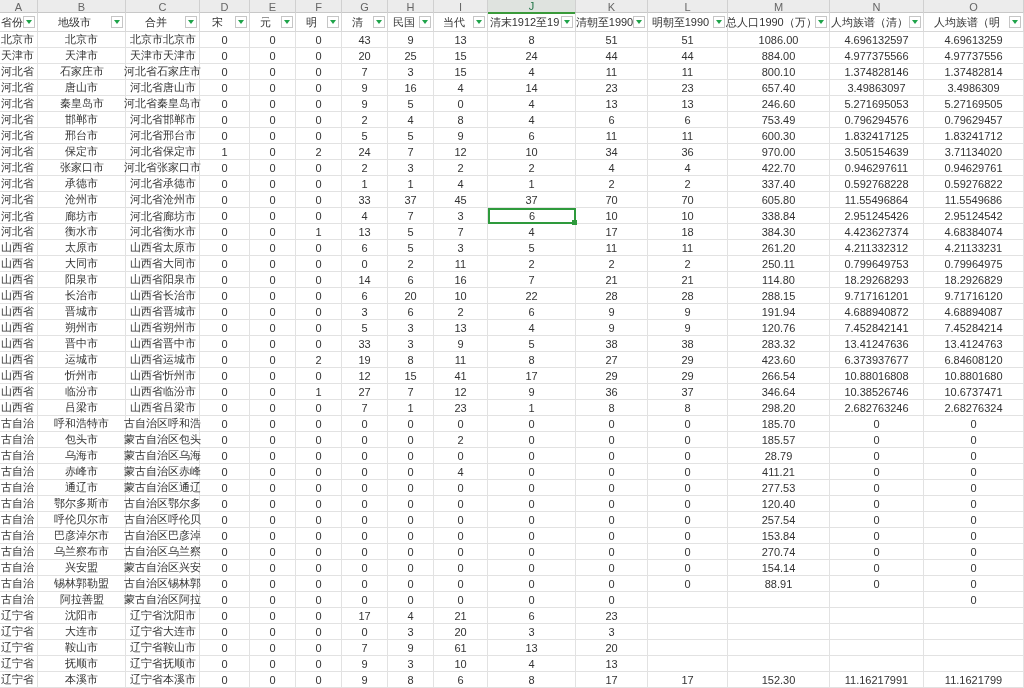  What do you see at coordinates (532, 615) in the screenshot?
I see `table-cell: 6` at bounding box center [532, 615].